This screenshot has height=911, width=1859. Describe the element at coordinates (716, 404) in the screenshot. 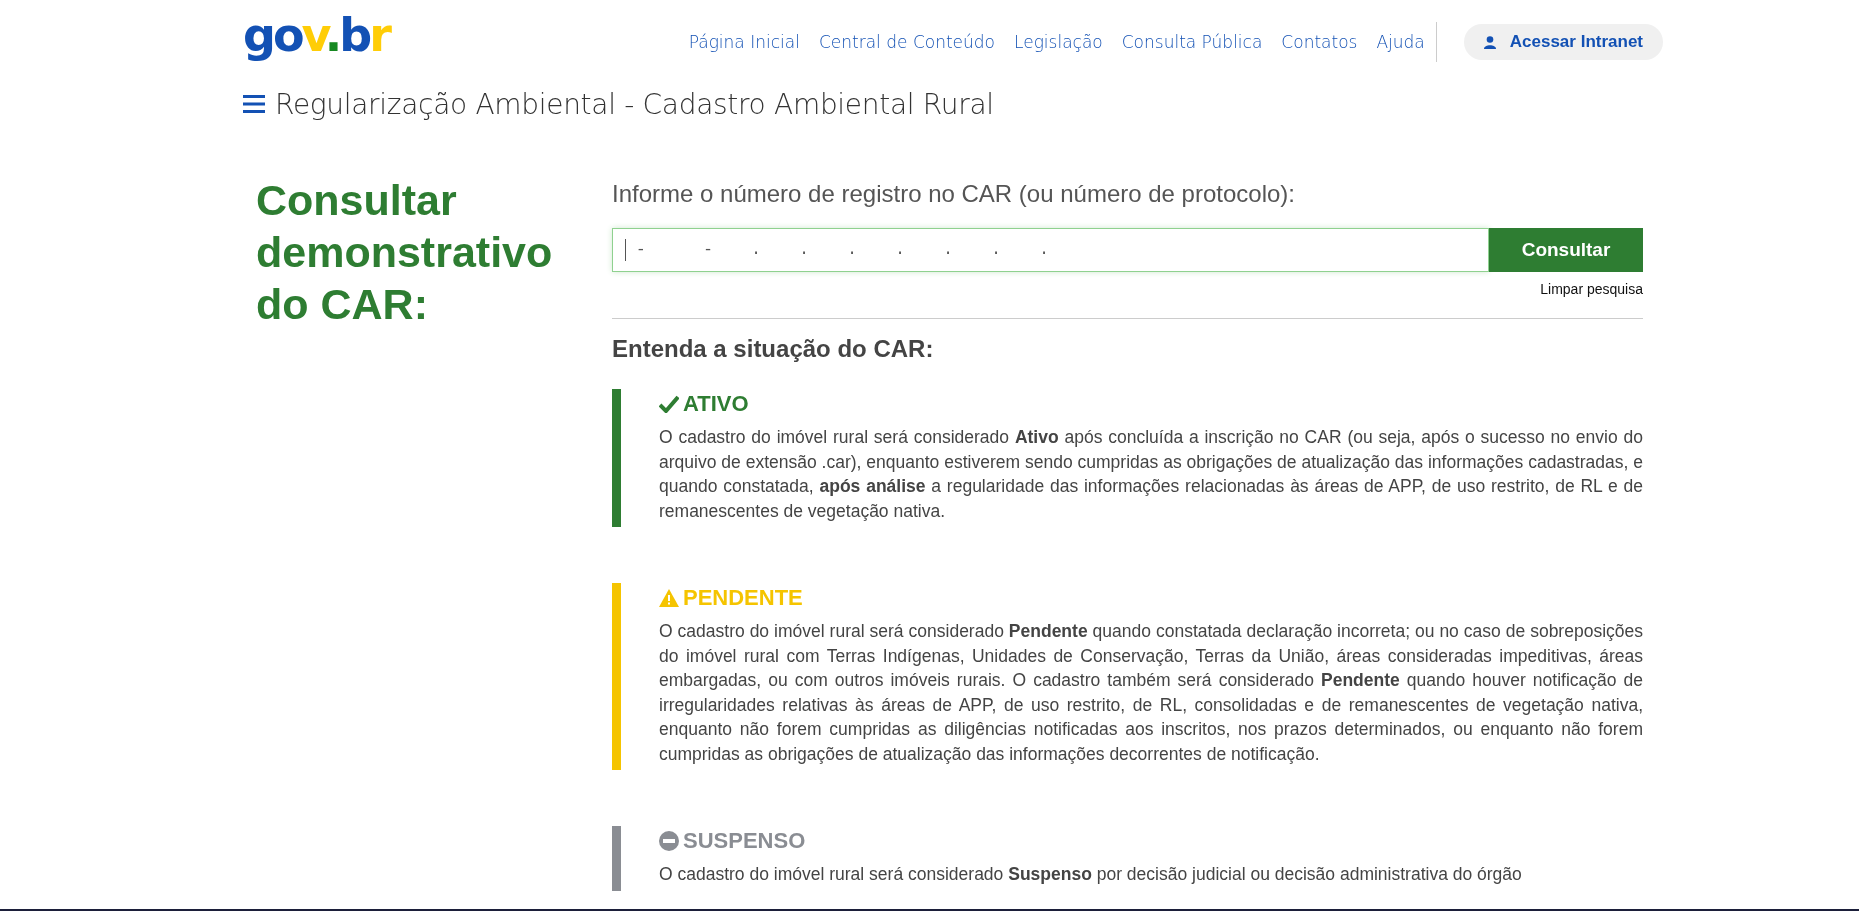

I see `status-name: ATIVO` at that location.